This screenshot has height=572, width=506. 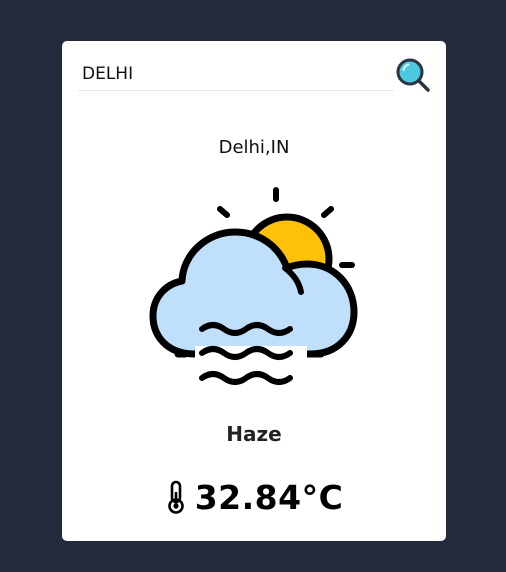 I want to click on search-icon, so click(x=413, y=75).